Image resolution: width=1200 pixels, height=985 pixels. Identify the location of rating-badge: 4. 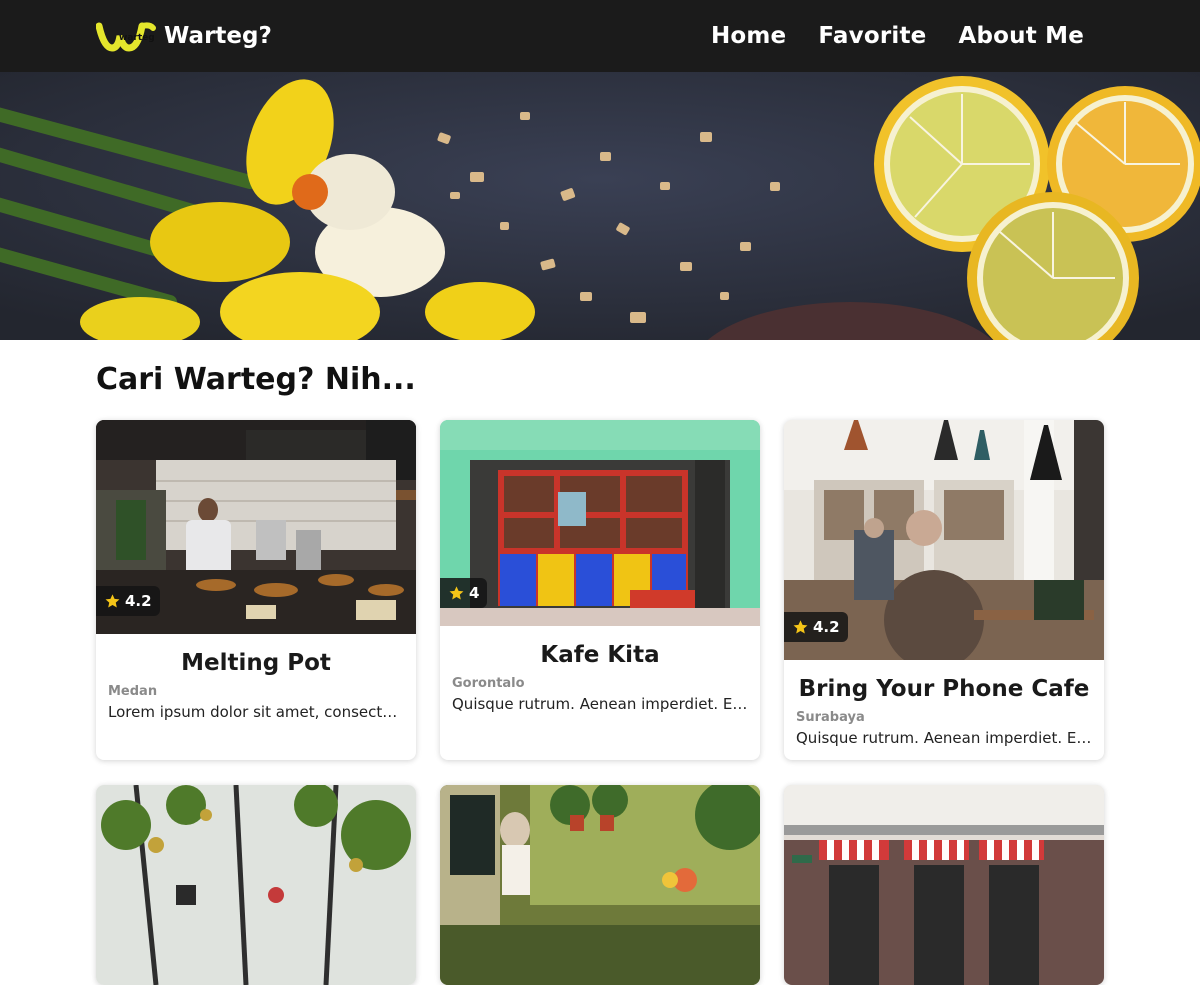
(464, 593).